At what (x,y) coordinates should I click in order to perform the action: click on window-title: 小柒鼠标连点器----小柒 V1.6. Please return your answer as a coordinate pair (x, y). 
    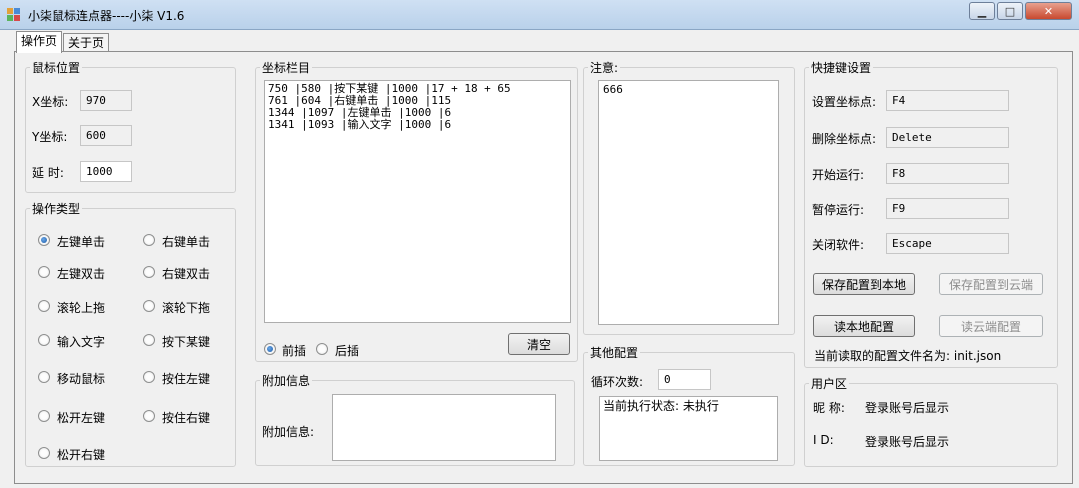
    Looking at the image, I should click on (106, 16).